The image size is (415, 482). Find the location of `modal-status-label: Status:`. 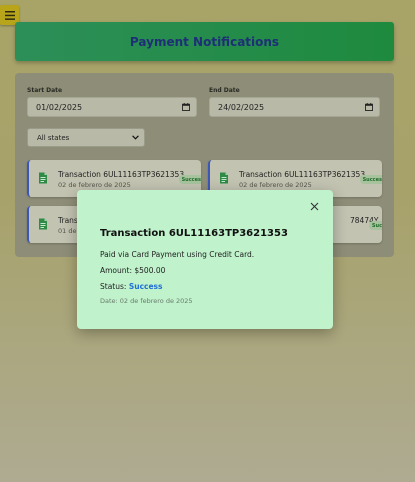

modal-status-label: Status: is located at coordinates (113, 286).